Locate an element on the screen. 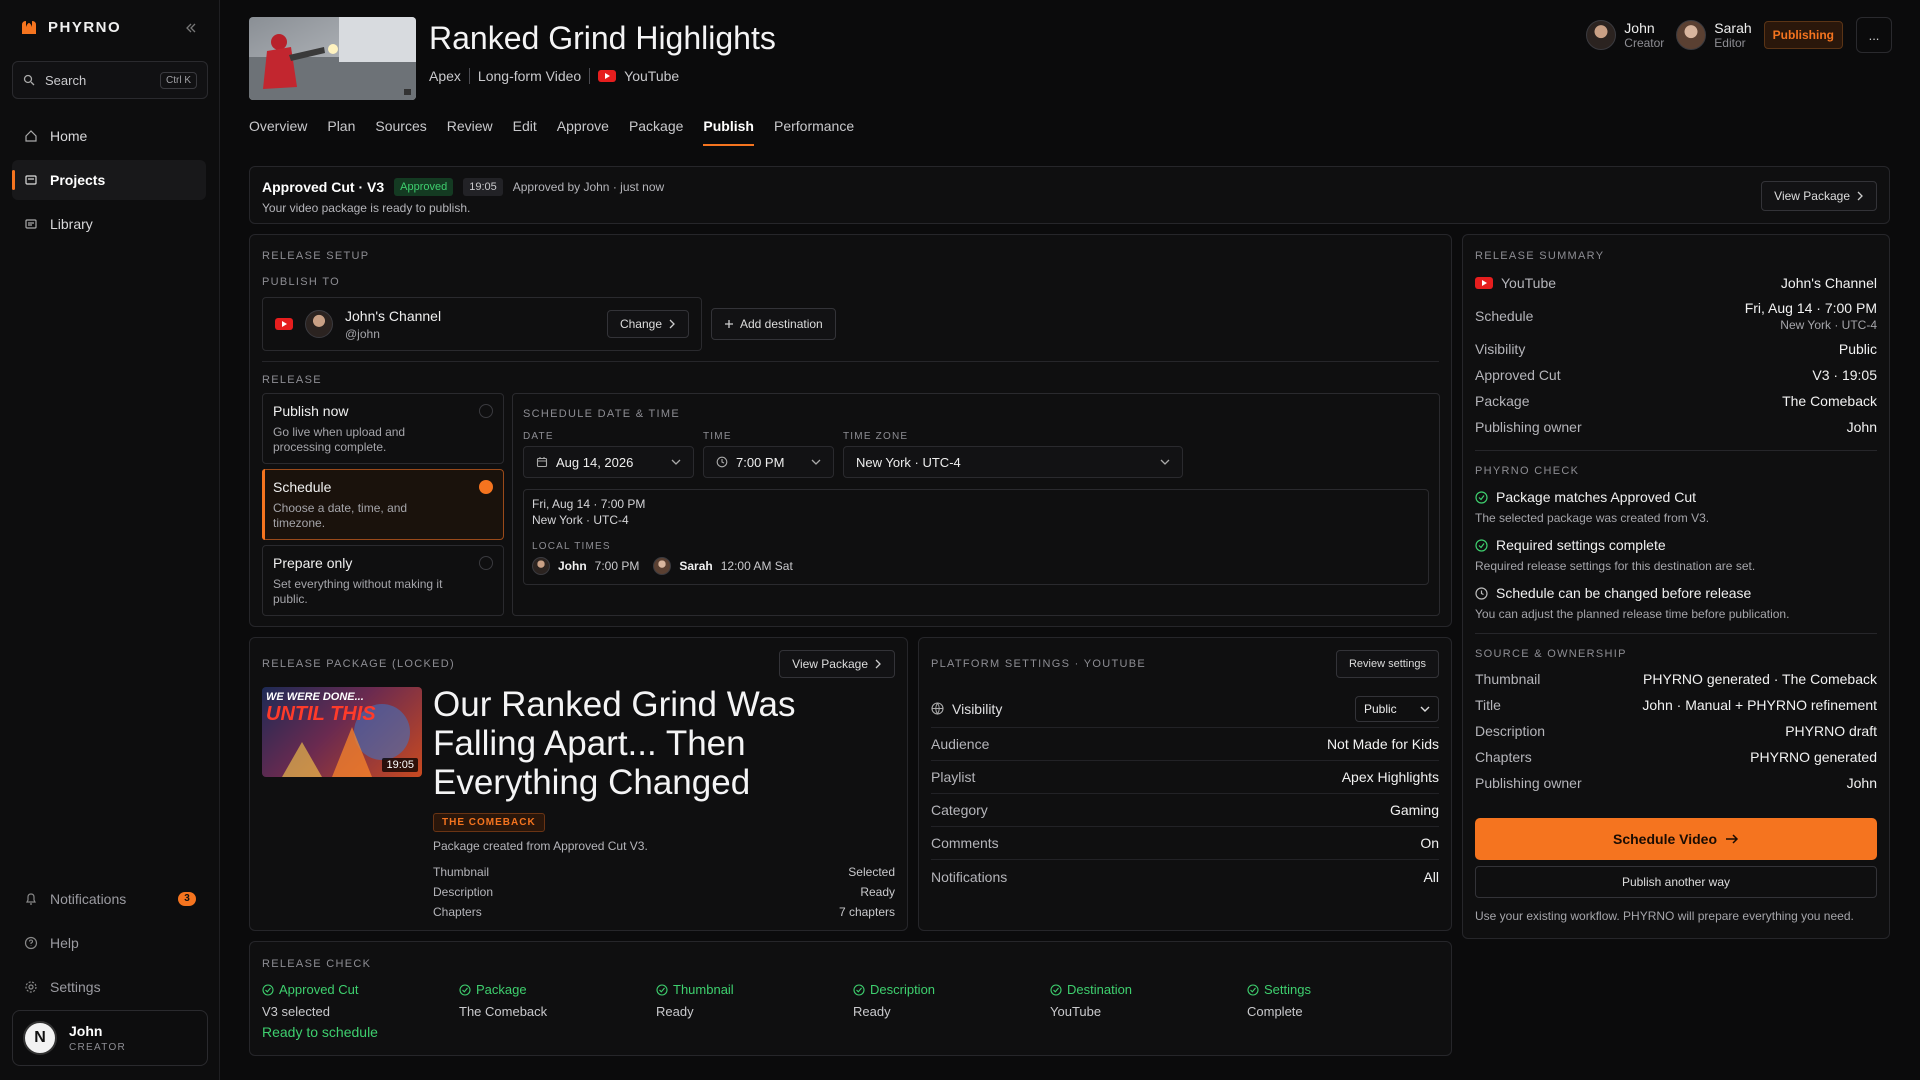 Image resolution: width=1920 pixels, height=1080 pixels. brand: PHYRNO is located at coordinates (70, 27).